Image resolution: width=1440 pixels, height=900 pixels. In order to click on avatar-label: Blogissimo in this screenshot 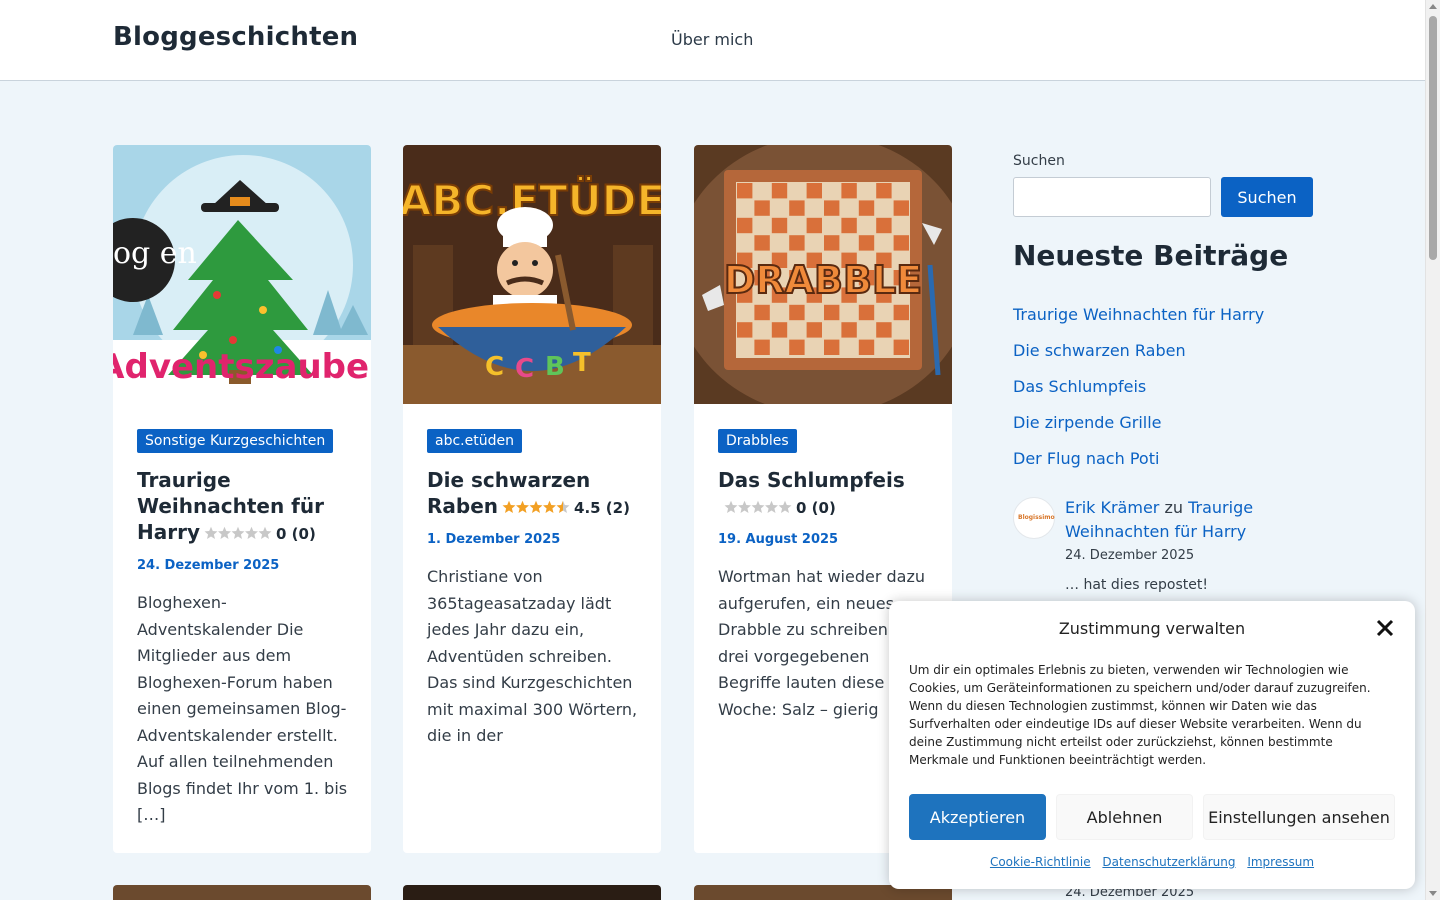, I will do `click(1036, 517)`.